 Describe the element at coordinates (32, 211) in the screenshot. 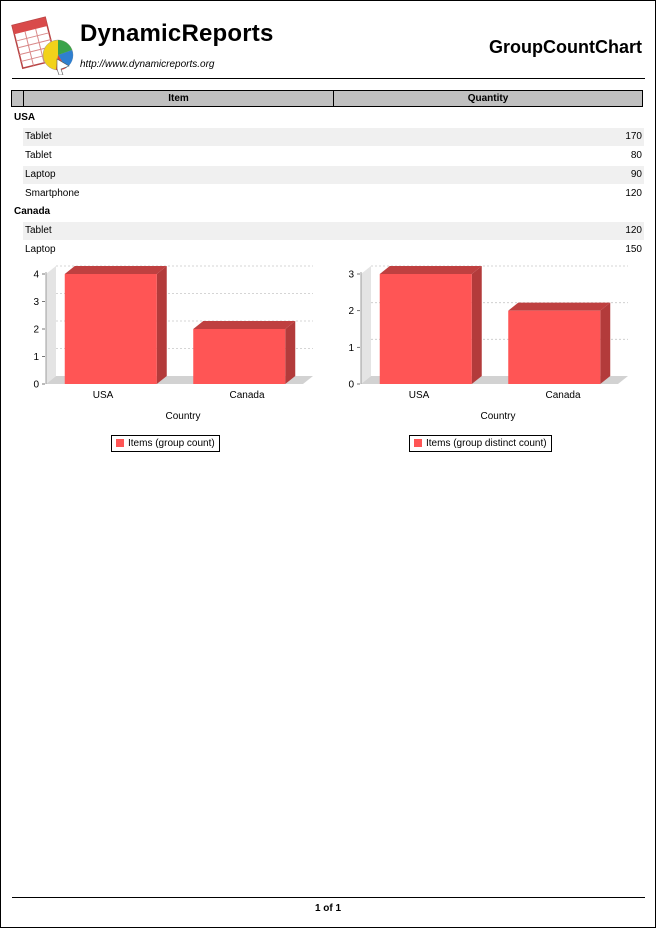

I see `group-header-canada: Canada` at that location.